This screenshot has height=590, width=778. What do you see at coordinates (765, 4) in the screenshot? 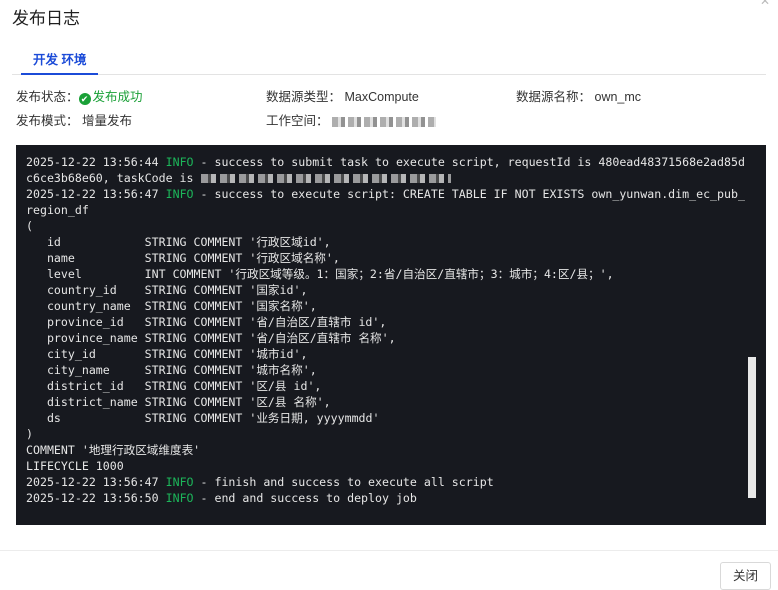
I see `close-icon: ✕` at bounding box center [765, 4].